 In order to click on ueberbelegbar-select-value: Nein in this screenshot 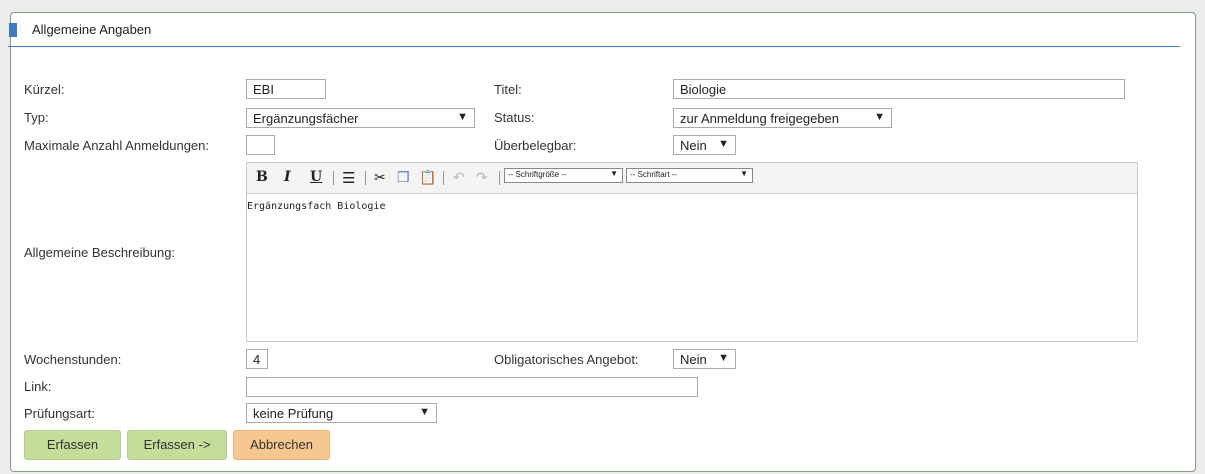, I will do `click(693, 145)`.